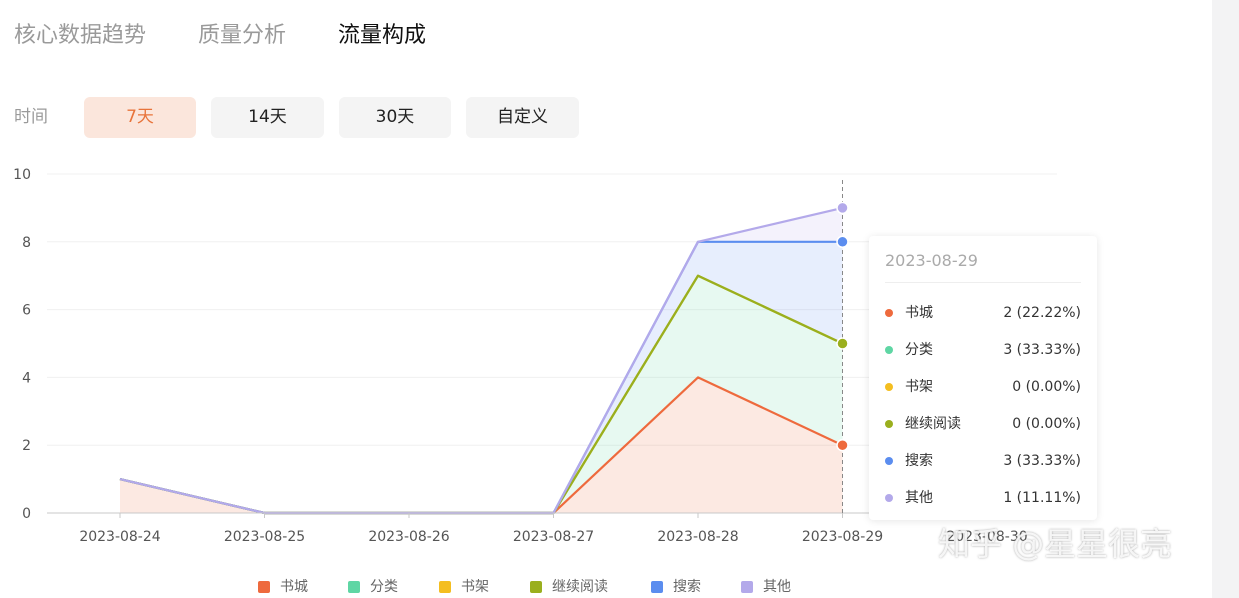 Image resolution: width=1239 pixels, height=598 pixels. I want to click on x-tick-label: 2023-08-24, so click(119, 537).